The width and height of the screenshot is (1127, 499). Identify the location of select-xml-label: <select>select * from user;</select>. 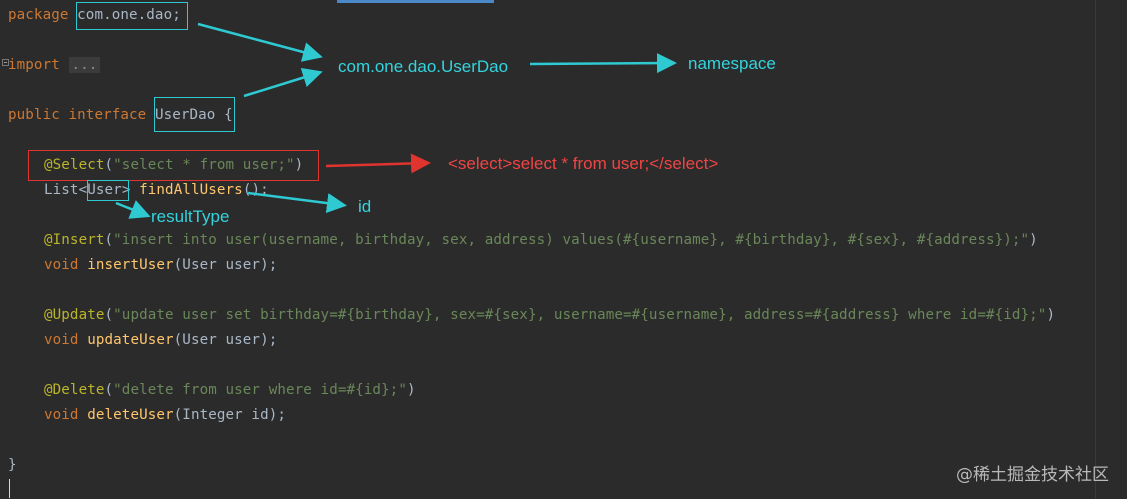
(583, 163).